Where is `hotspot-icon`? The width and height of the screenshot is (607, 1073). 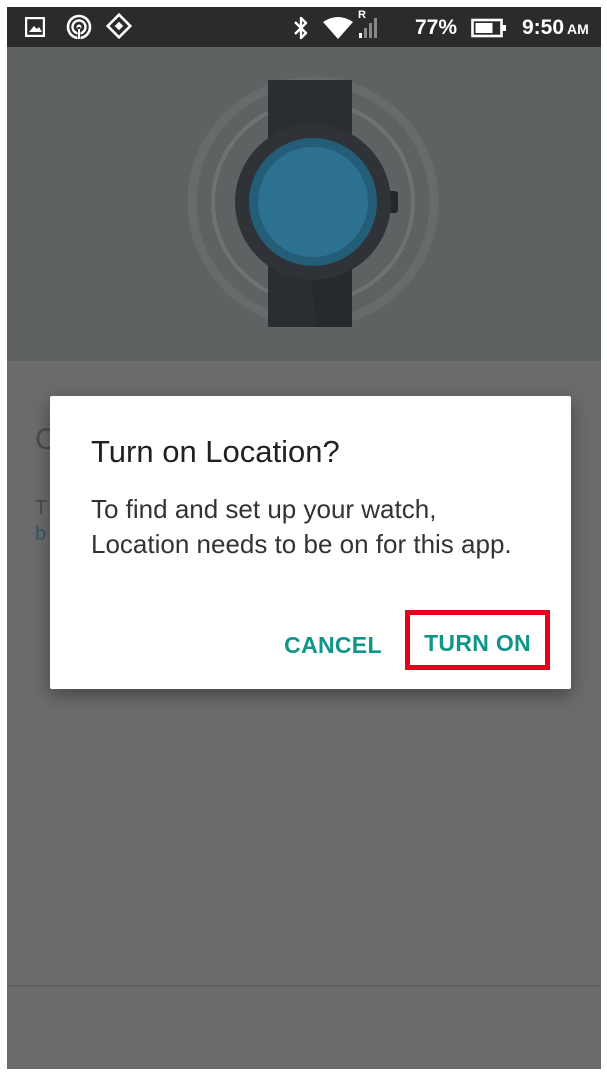 hotspot-icon is located at coordinates (79, 29).